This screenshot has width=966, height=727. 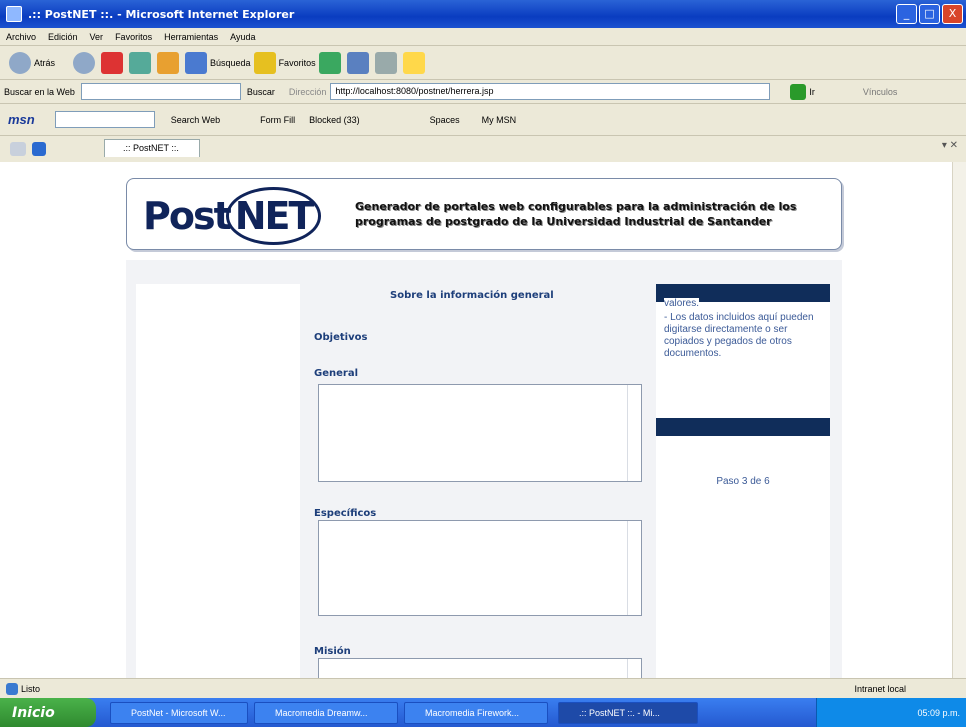 What do you see at coordinates (31, 688) in the screenshot?
I see `status-text: Listo` at bounding box center [31, 688].